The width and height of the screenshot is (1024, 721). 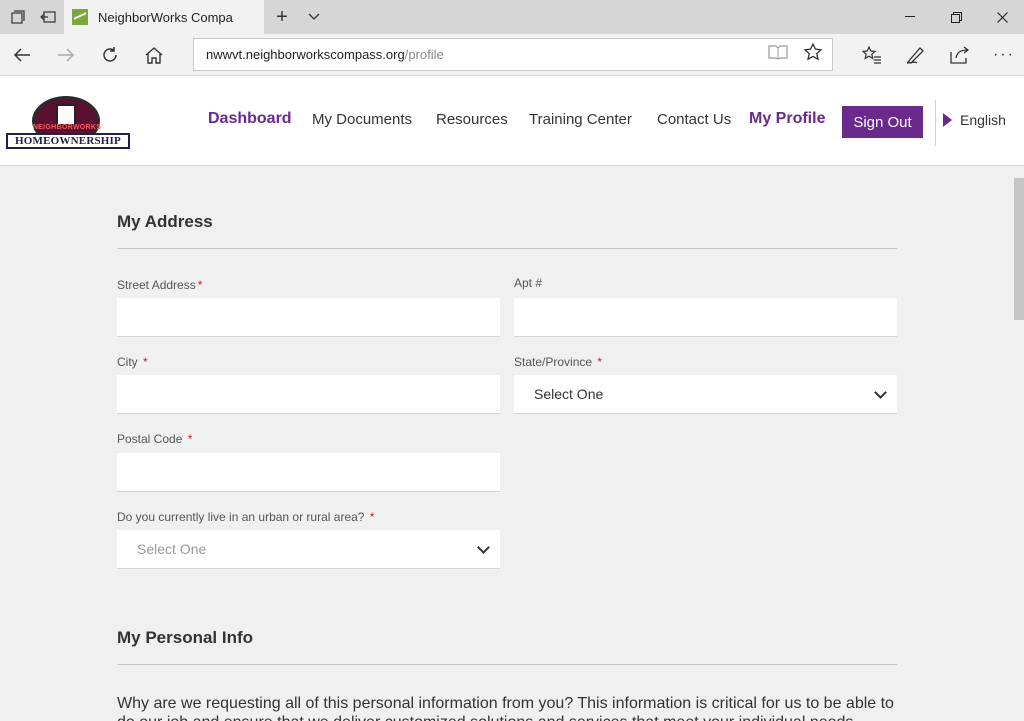 What do you see at coordinates (18, 17) in the screenshot?
I see `tab-list-icon` at bounding box center [18, 17].